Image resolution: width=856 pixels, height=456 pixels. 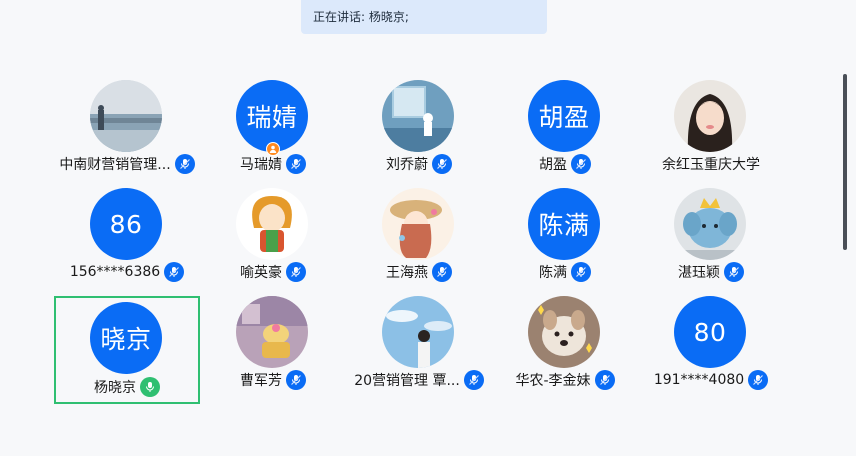 I want to click on avatar: 86, so click(x=126, y=224).